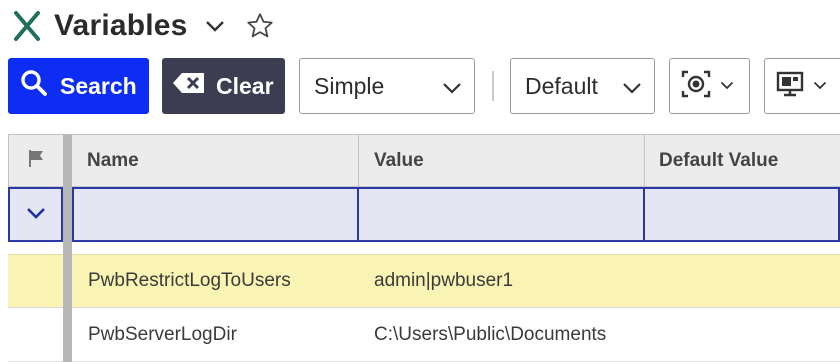 The height and width of the screenshot is (362, 840). I want to click on star-outline-icon, so click(260, 26).